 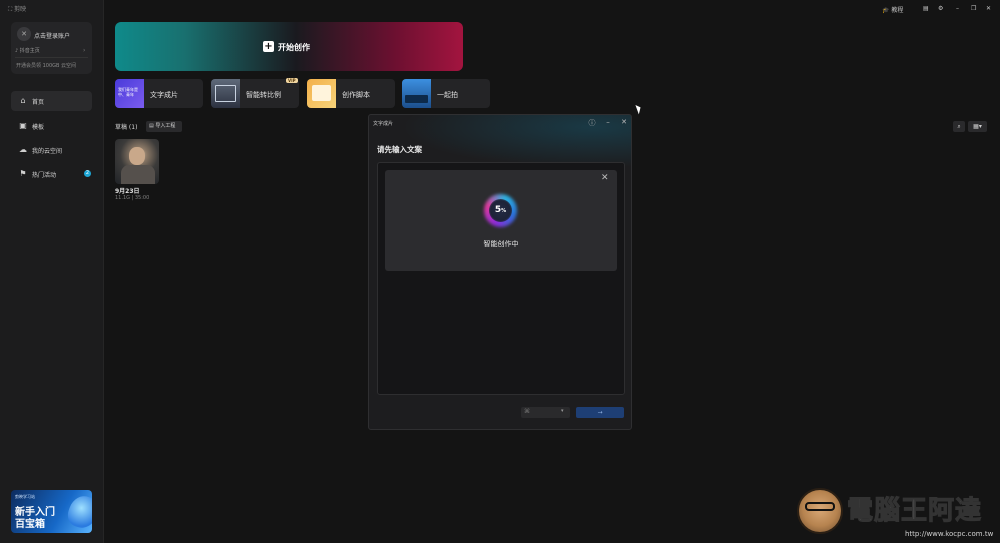 What do you see at coordinates (51, 57) in the screenshot?
I see `divider` at bounding box center [51, 57].